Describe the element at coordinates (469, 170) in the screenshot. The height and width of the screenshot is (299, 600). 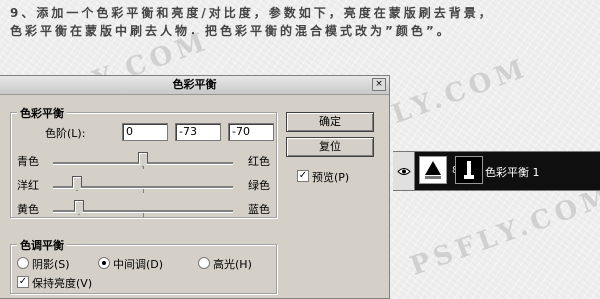
I see `layer-mask-thumbnail` at that location.